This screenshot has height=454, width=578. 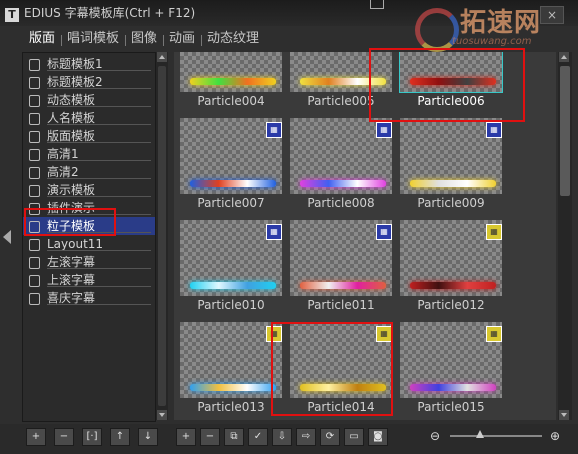 I want to click on window-fragment-icon, so click(x=377, y=4).